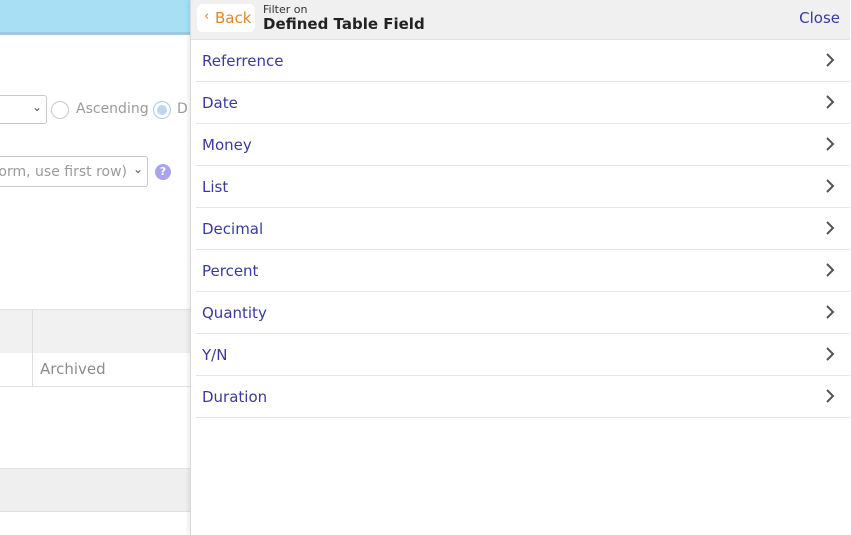  What do you see at coordinates (233, 18) in the screenshot?
I see `back-label: Back` at bounding box center [233, 18].